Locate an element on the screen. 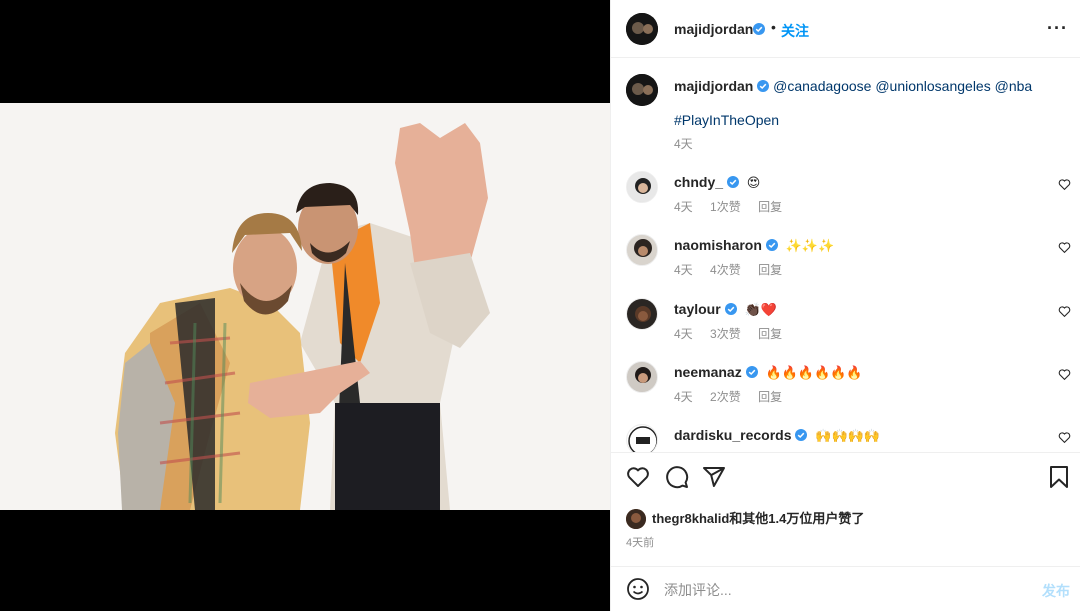  author-avatar is located at coordinates (642, 29).